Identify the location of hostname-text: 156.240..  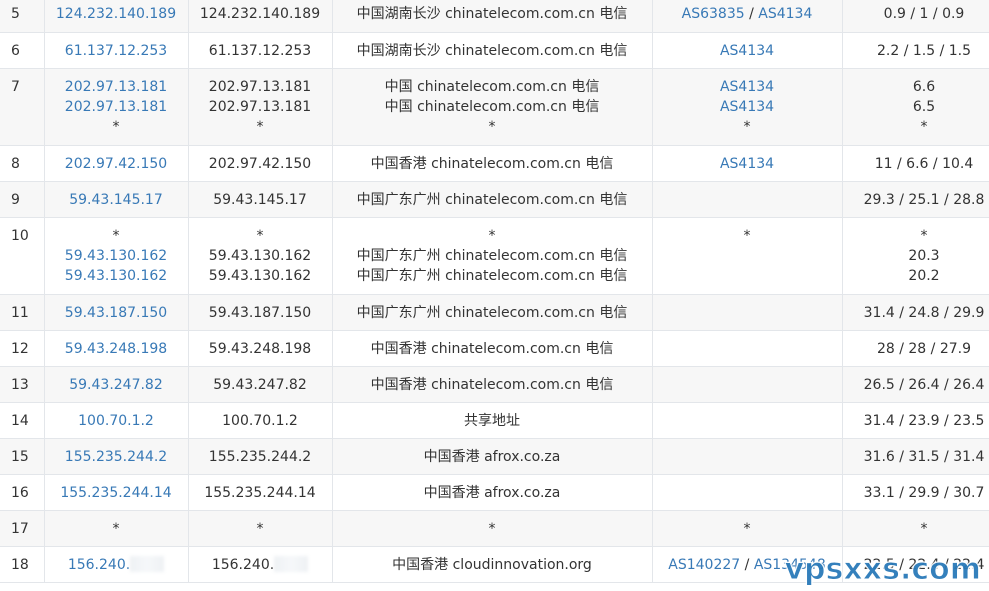
(260, 565).